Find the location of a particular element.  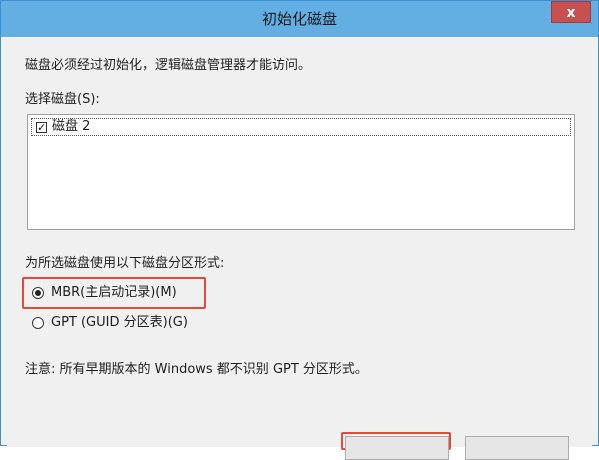

radio-mbr: MBR(主启动记录)(M) is located at coordinates (117, 294).